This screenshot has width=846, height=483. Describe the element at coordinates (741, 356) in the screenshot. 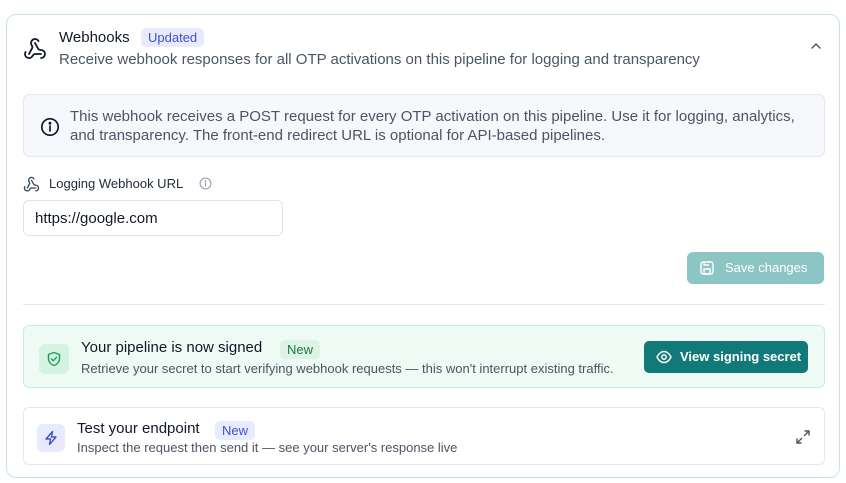

I see `view-signing-secret-label: View signing secret` at that location.